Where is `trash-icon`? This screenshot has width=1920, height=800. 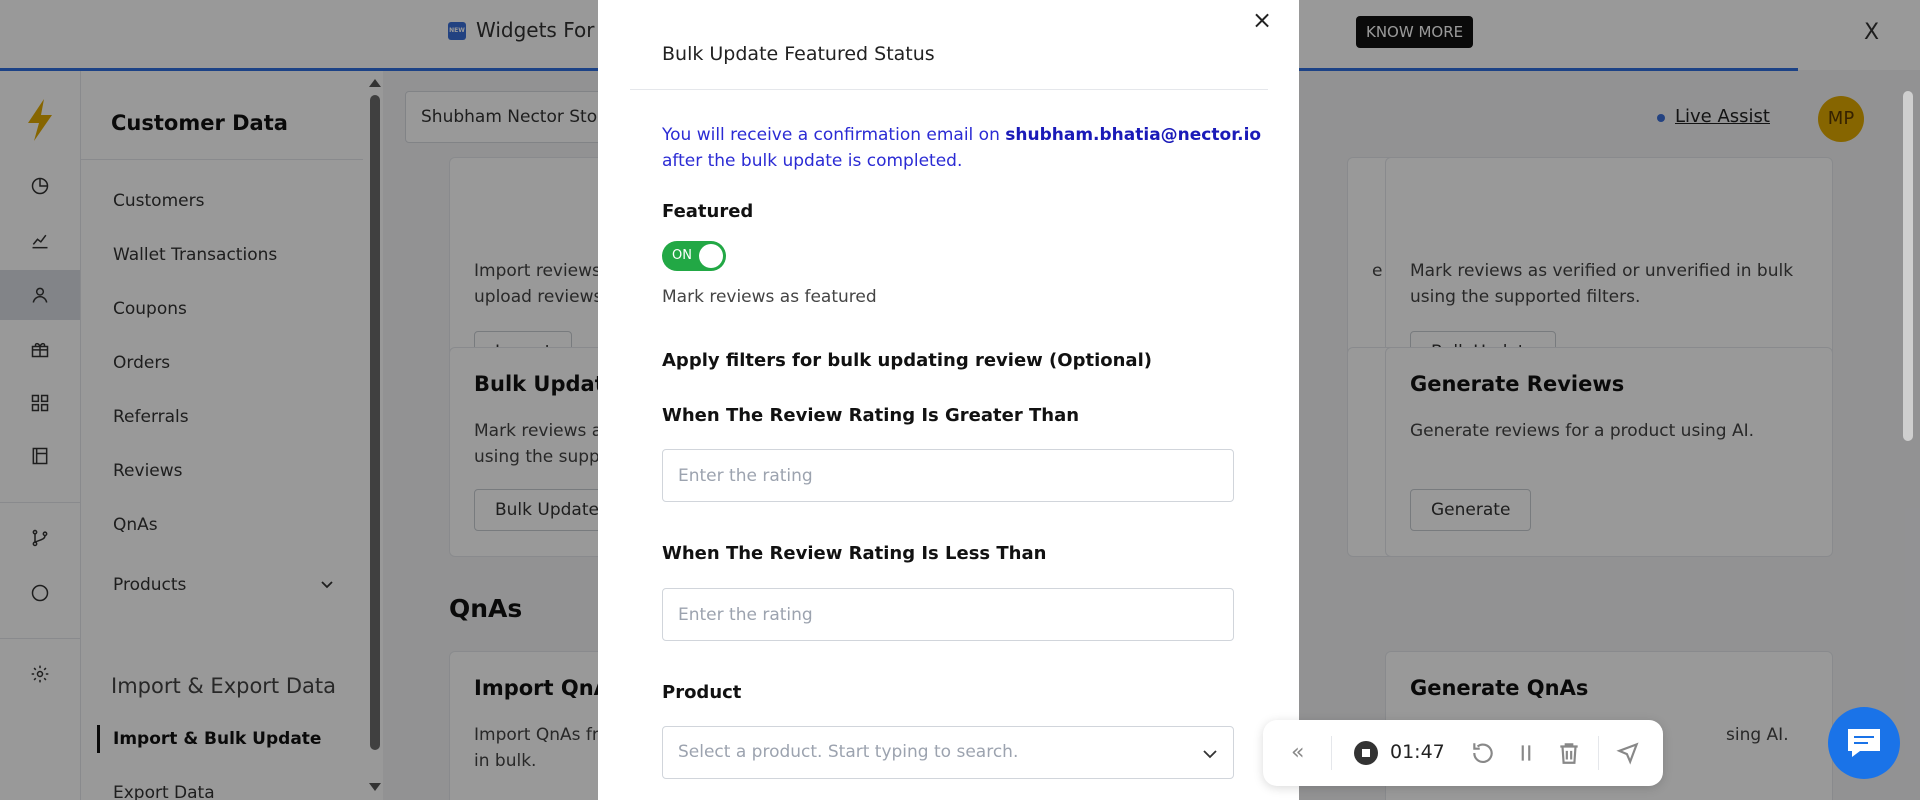 trash-icon is located at coordinates (1569, 753).